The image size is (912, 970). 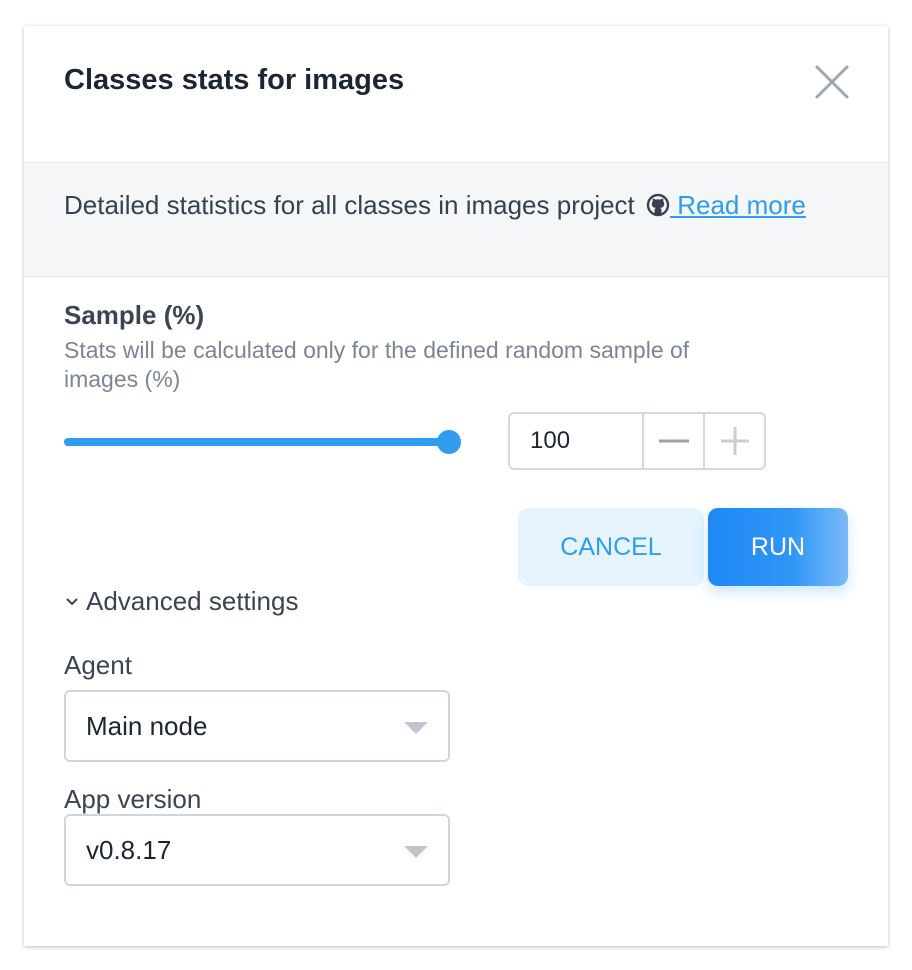 What do you see at coordinates (234, 80) in the screenshot?
I see `dialog-title: Classes stats for images` at bounding box center [234, 80].